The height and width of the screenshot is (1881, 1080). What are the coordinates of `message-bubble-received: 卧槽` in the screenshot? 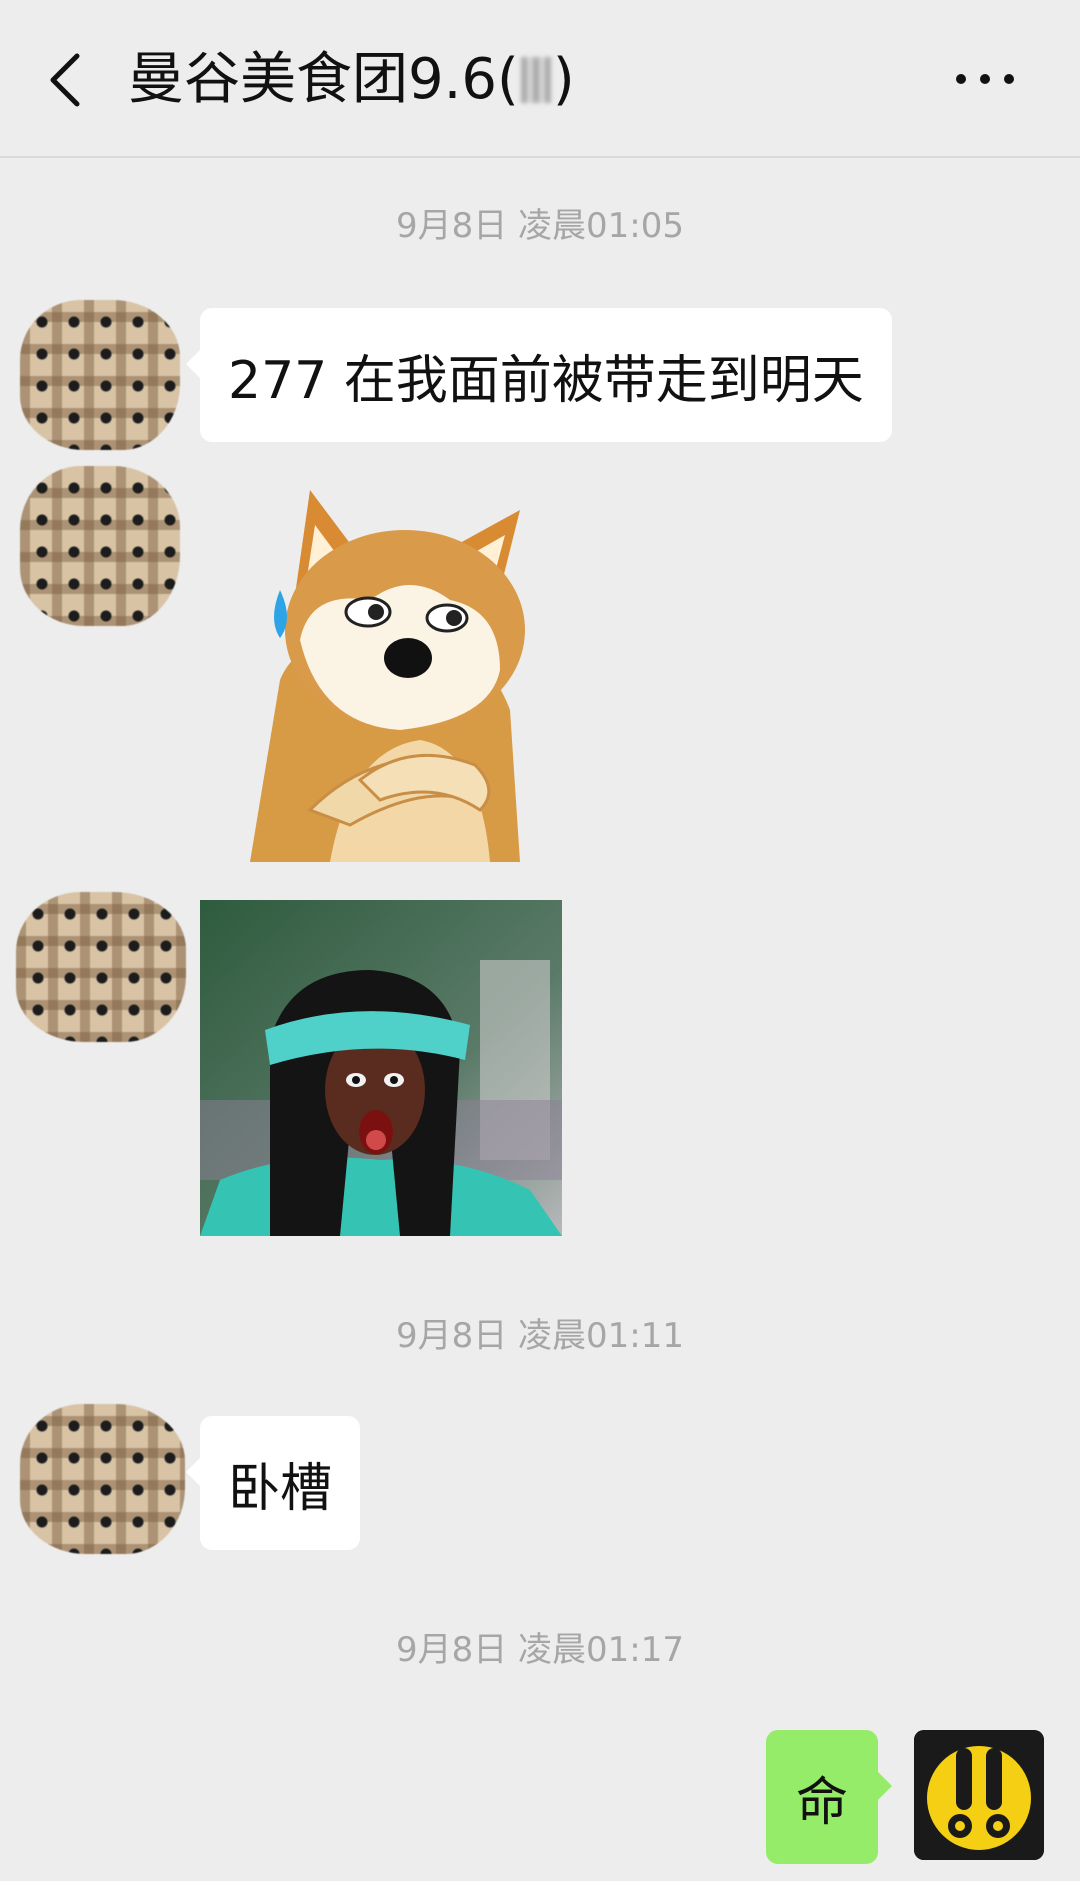 It's located at (273, 1483).